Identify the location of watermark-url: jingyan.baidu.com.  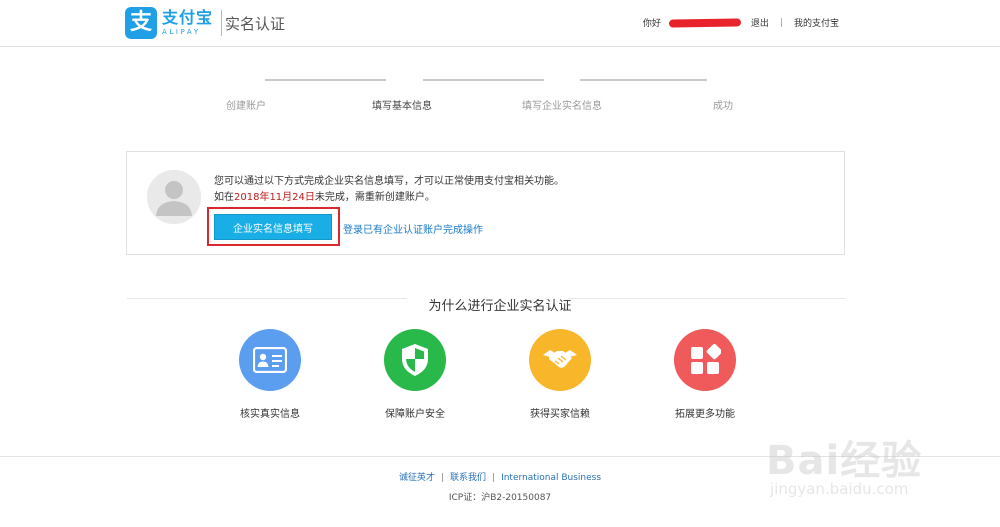
(839, 489).